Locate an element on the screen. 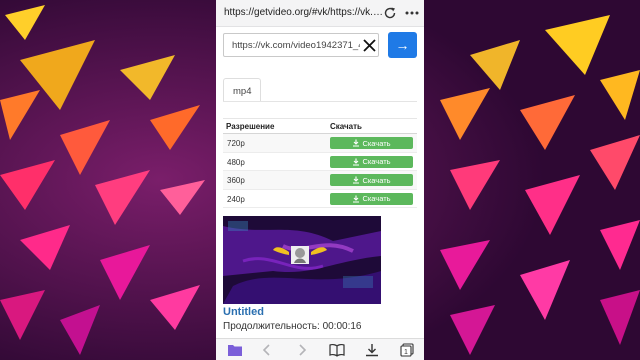 The height and width of the screenshot is (360, 640). tab-label: mp4 is located at coordinates (242, 91).